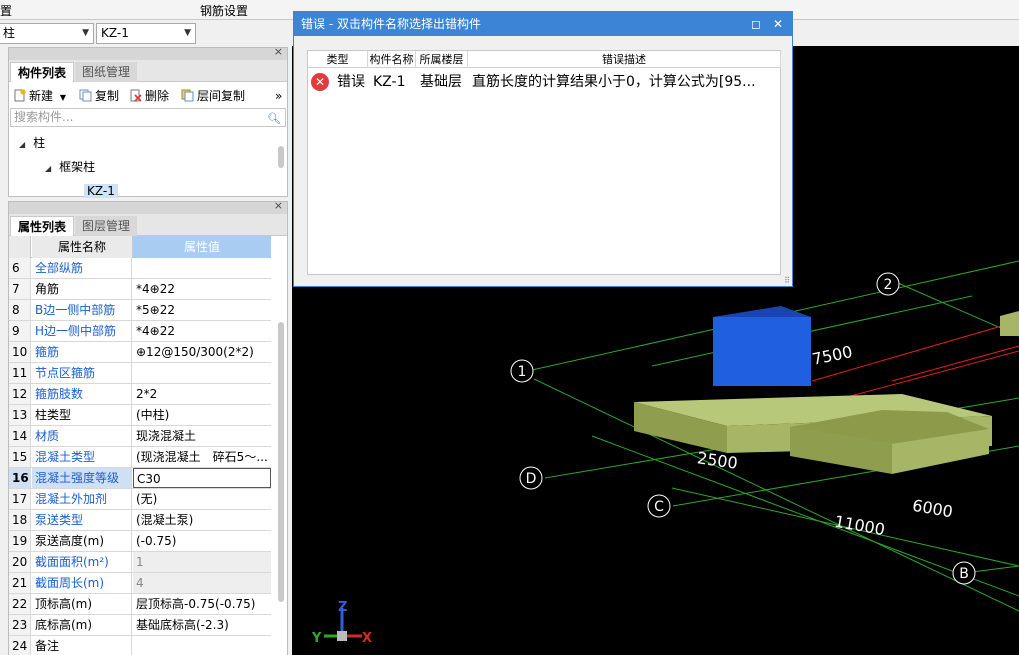  What do you see at coordinates (82, 310) in the screenshot?
I see `property-name: B边一侧中部筋` at bounding box center [82, 310].